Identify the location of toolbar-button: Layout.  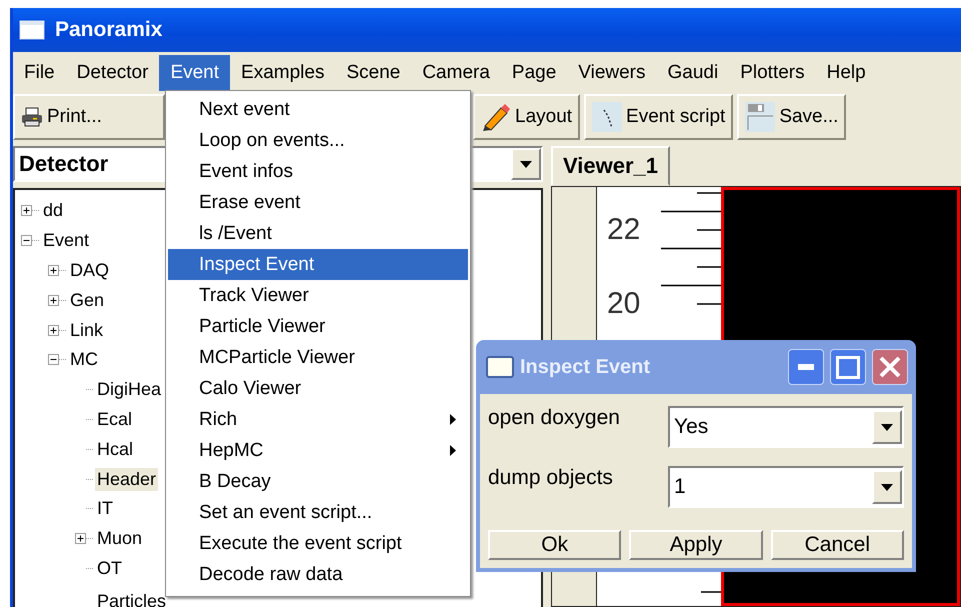
(526, 117).